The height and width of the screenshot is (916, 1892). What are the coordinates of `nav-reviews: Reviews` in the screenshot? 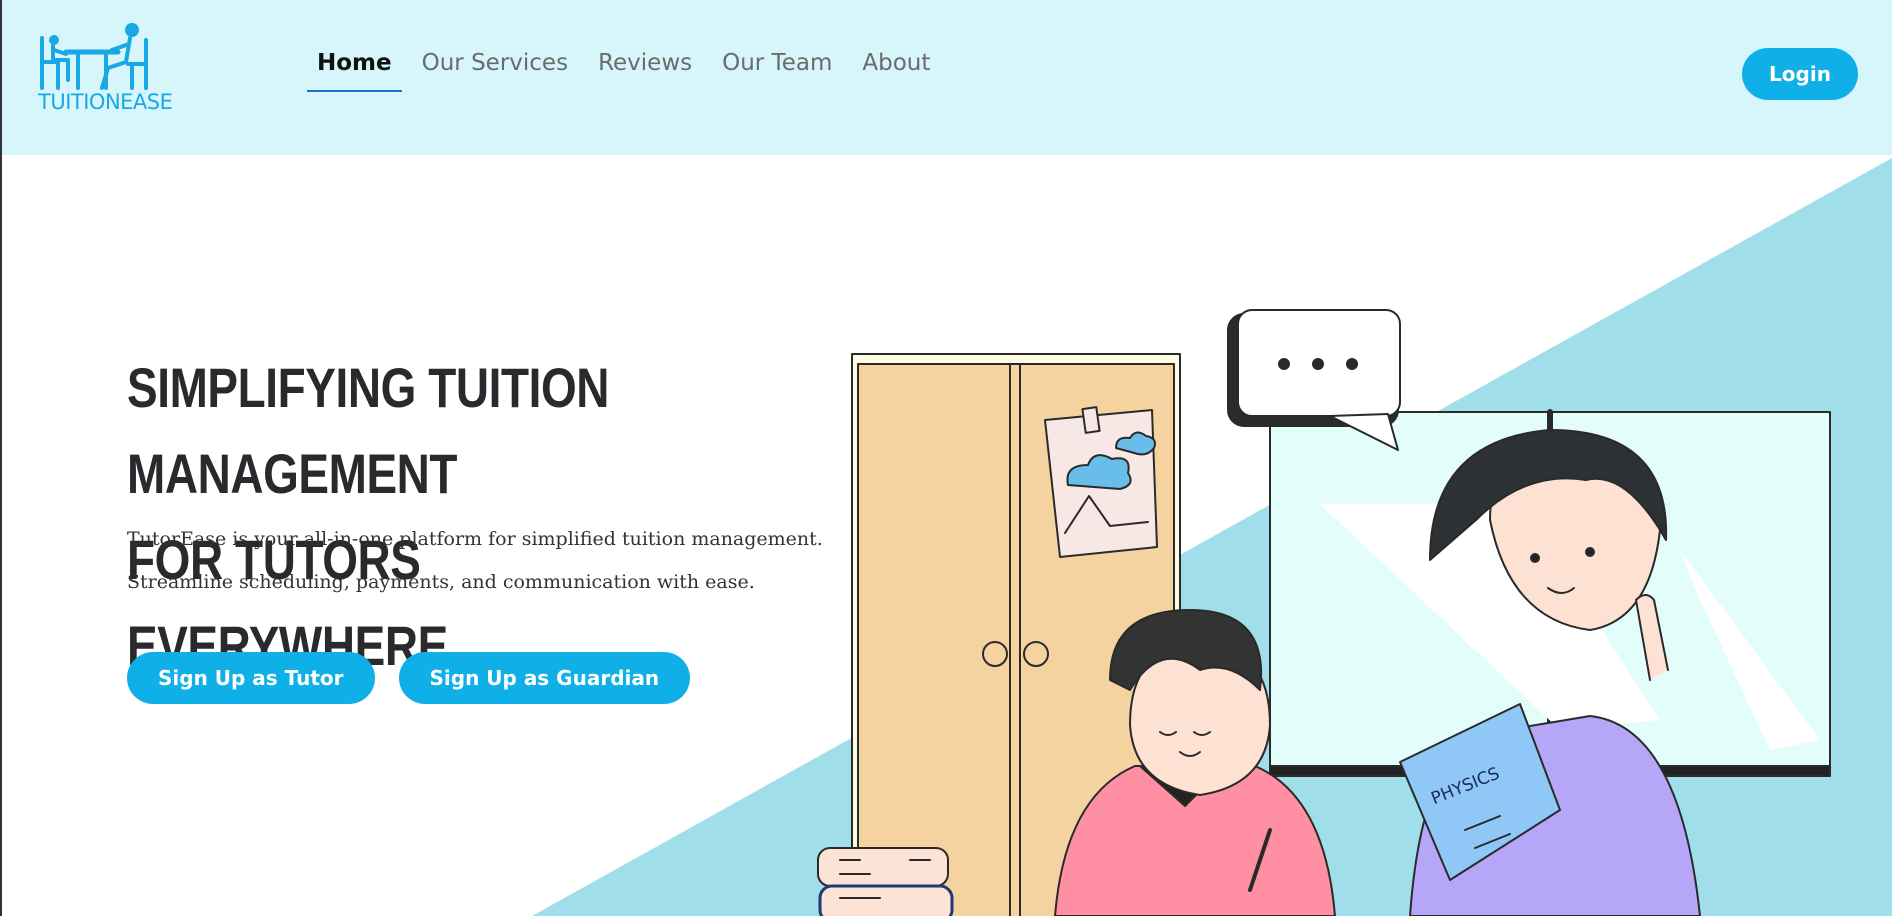 It's located at (645, 70).